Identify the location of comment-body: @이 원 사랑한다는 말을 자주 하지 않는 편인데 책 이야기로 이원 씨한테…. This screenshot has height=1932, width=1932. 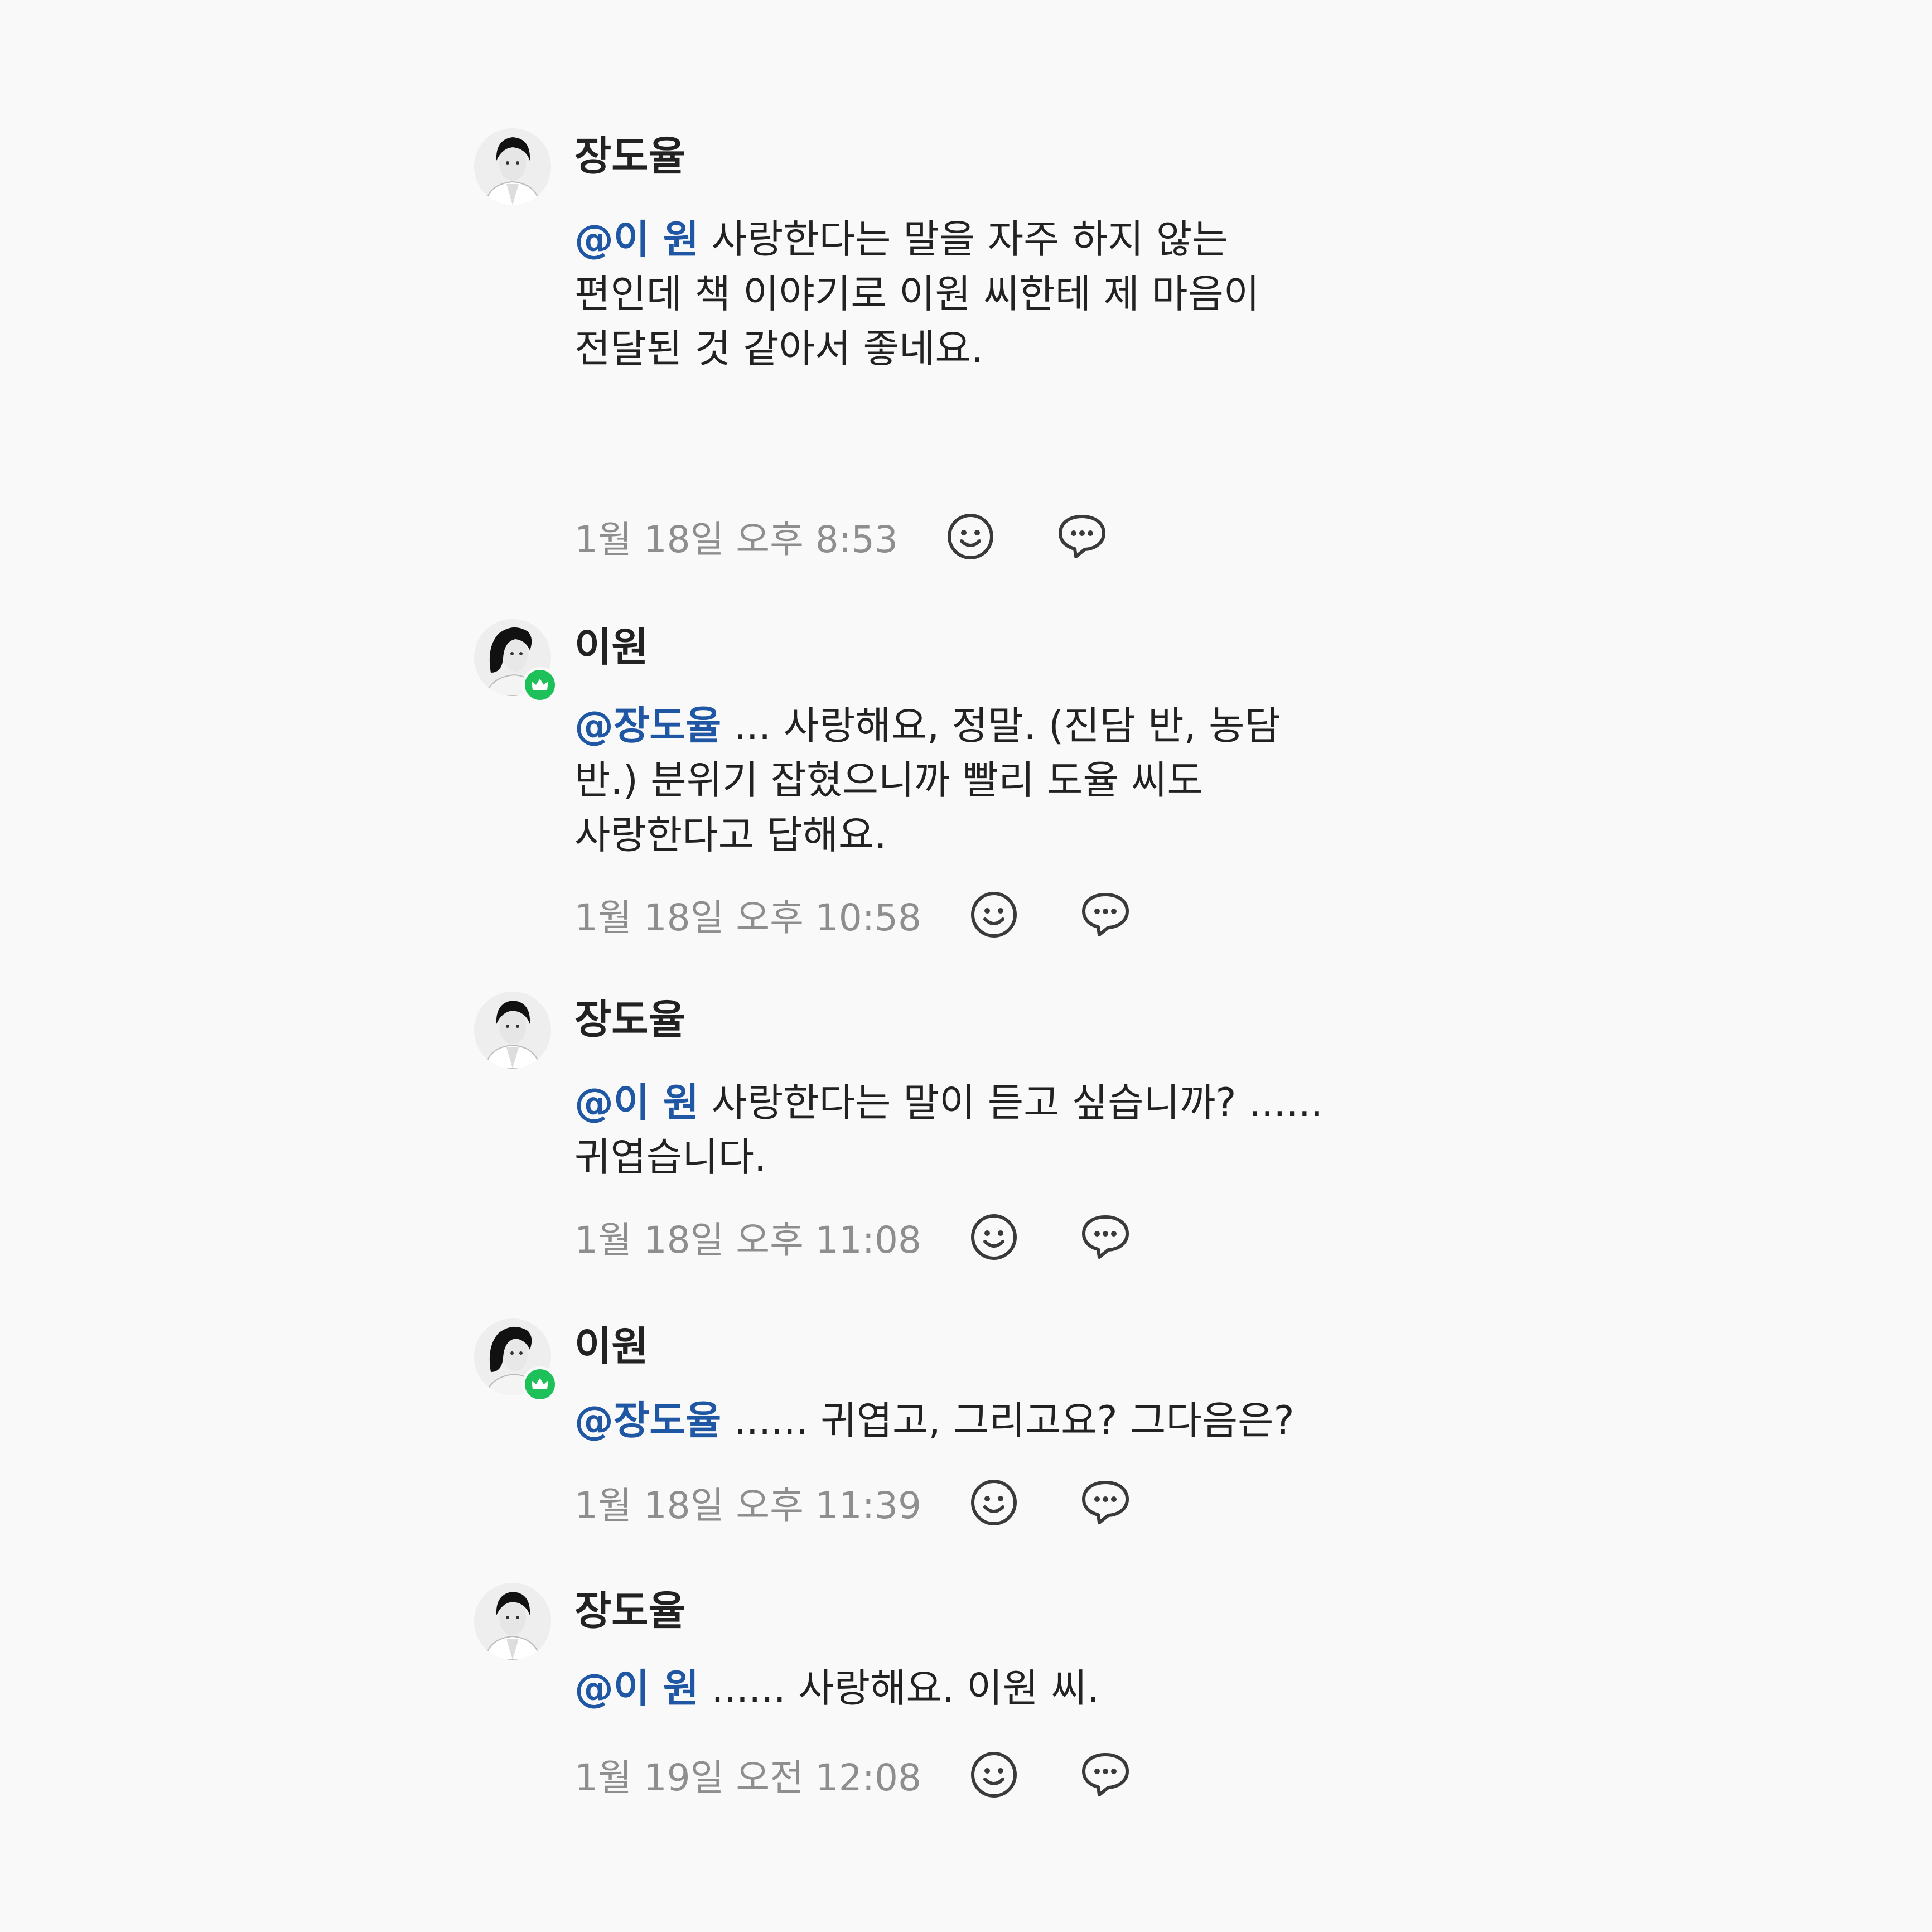
(950, 294).